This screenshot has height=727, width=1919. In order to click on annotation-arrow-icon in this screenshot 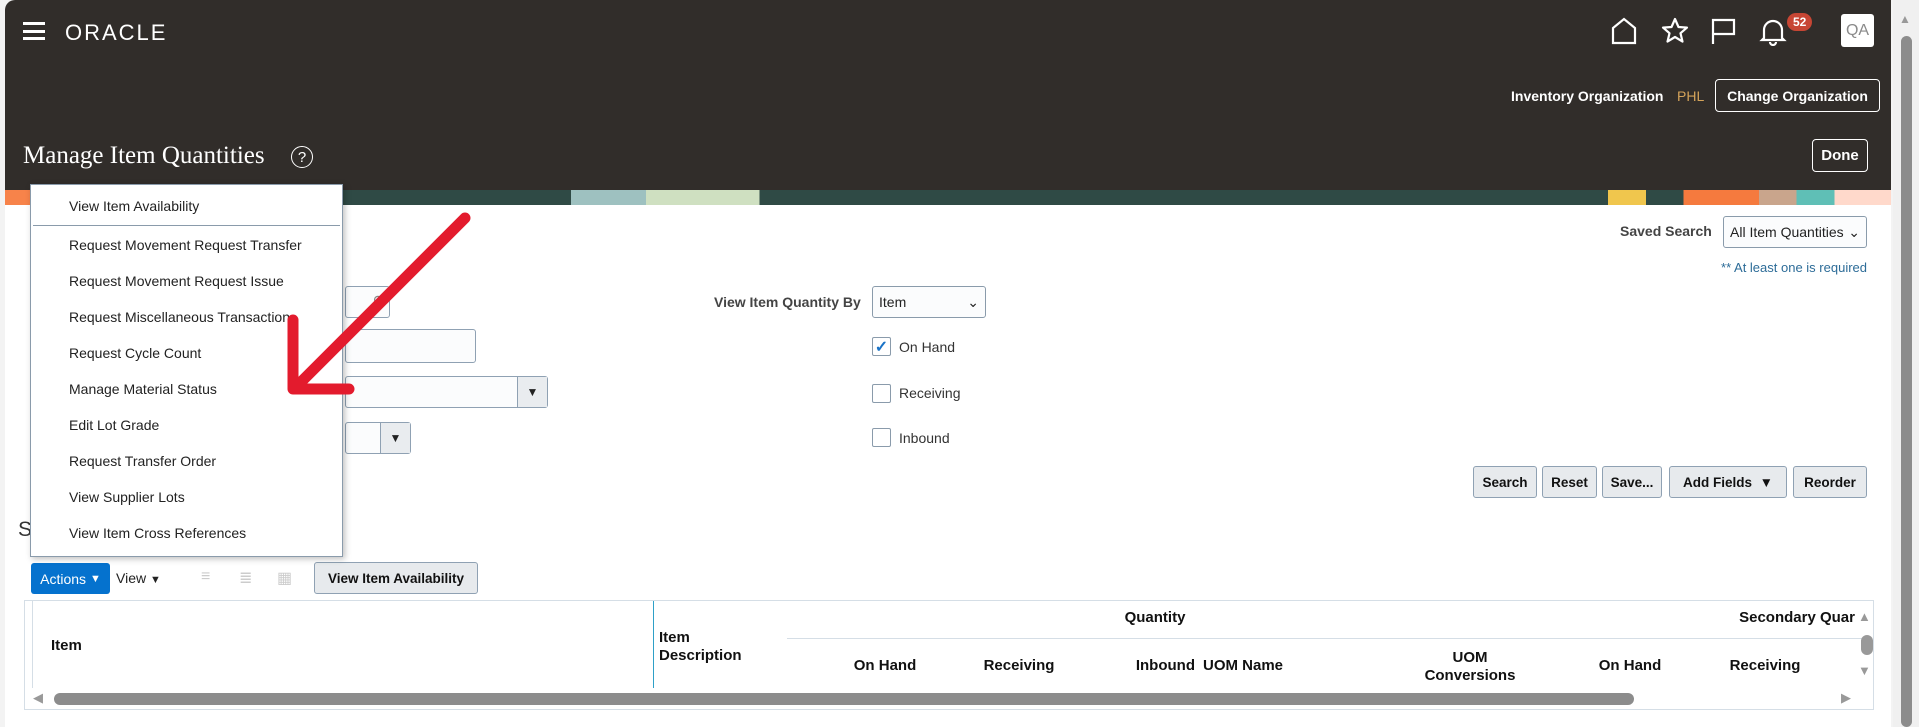, I will do `click(379, 303)`.